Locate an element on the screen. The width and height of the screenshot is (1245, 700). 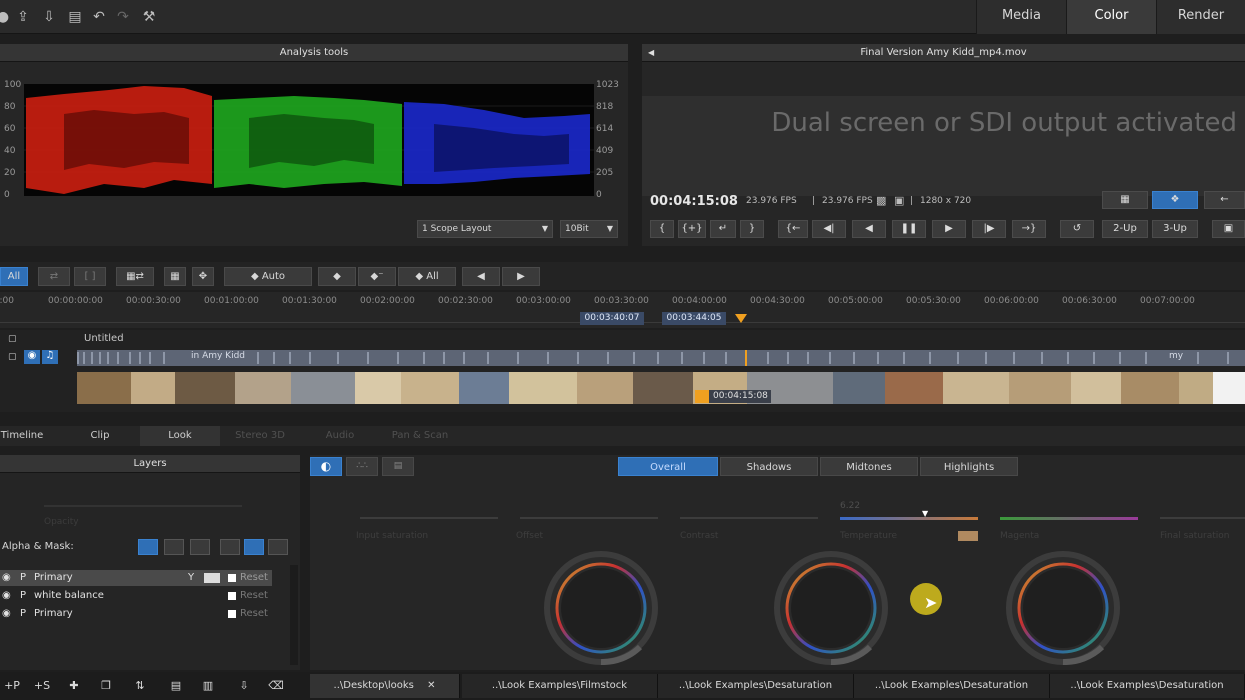
prev-keyframe-button: ◀ is located at coordinates (481, 276).